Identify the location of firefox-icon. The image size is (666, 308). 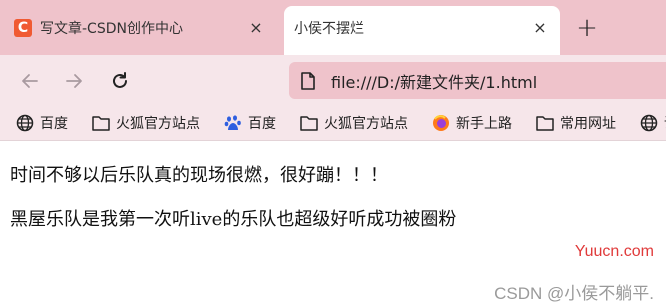
(441, 123).